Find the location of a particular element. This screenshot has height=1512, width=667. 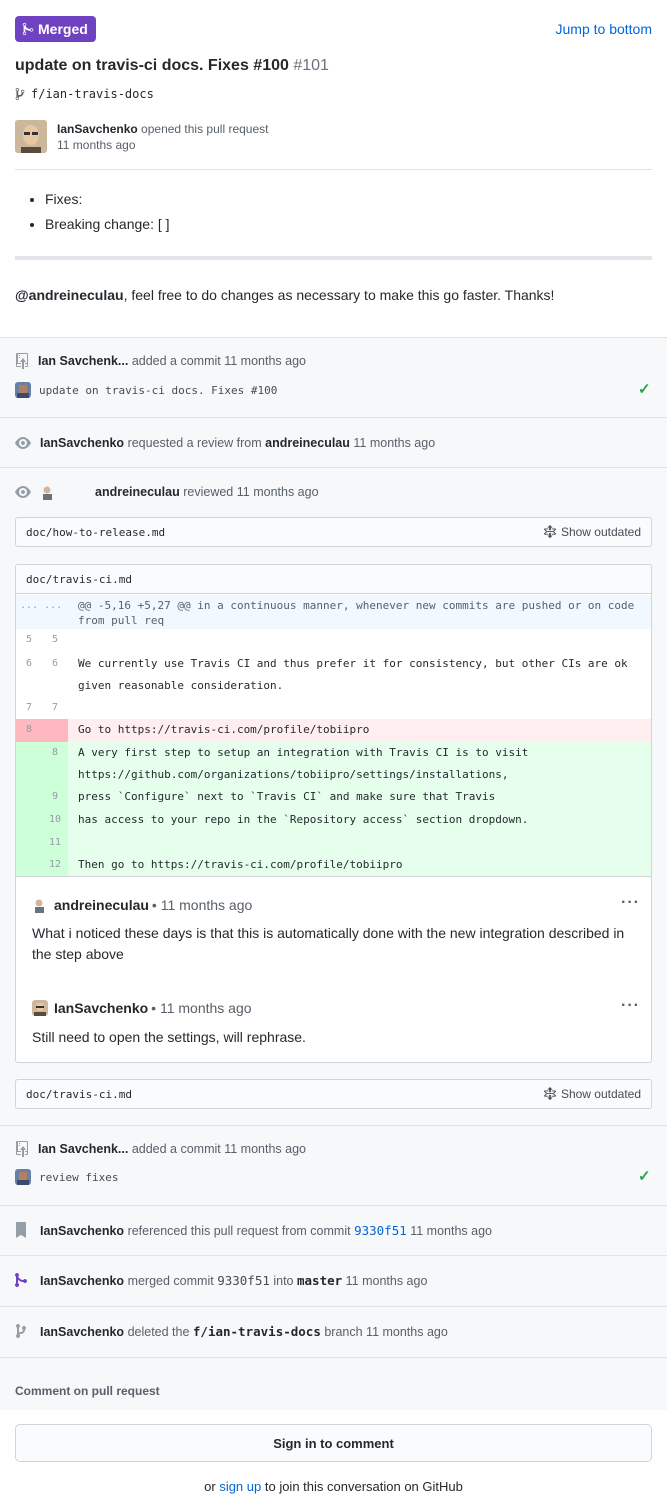

pr-body-list: Fixes: Breaking change: [ ] is located at coordinates (107, 212).